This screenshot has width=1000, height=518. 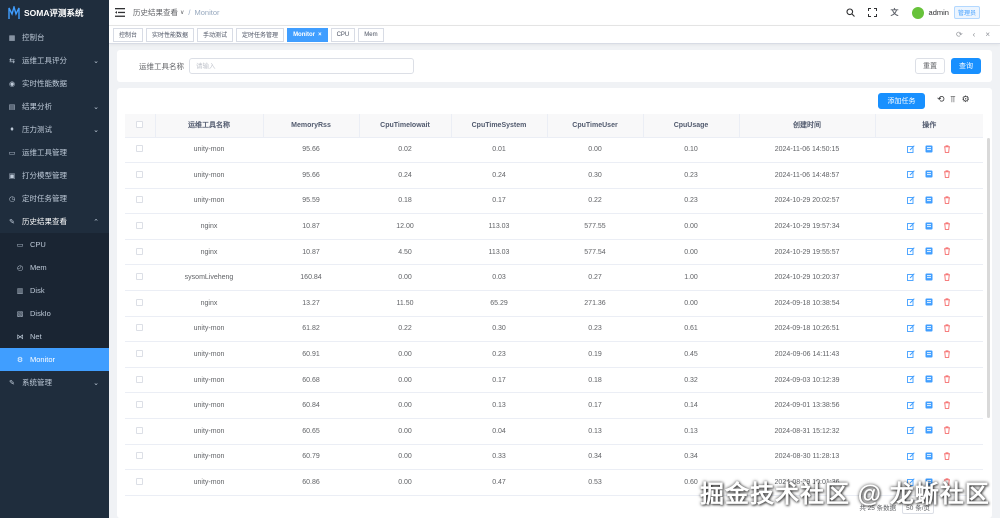 I want to click on sidebar-item: ▤ 结果分析 ⌄, so click(x=54, y=106).